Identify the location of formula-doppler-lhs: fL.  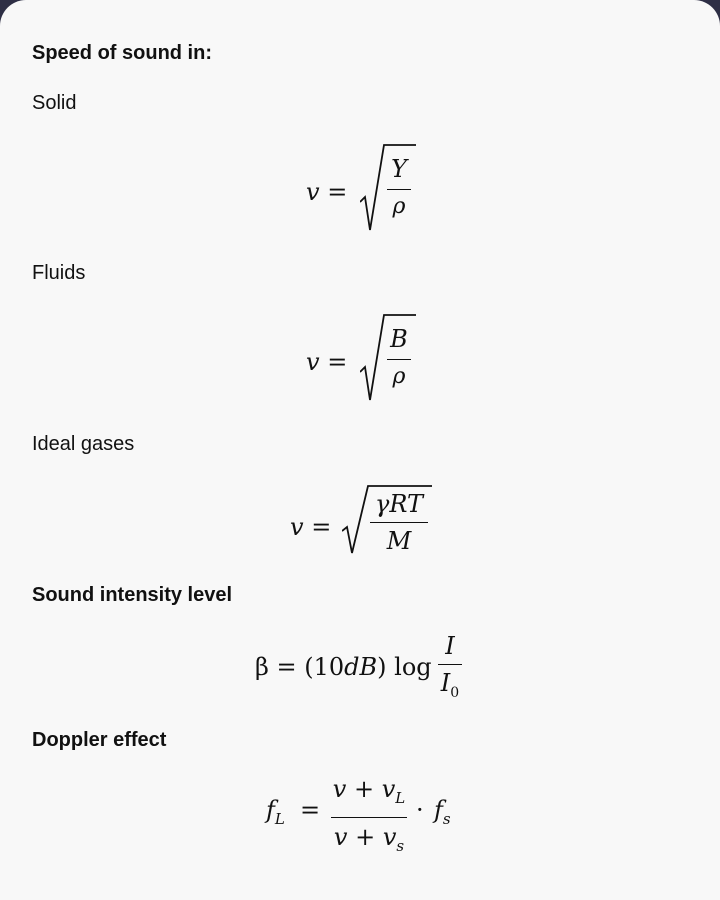
(275, 812).